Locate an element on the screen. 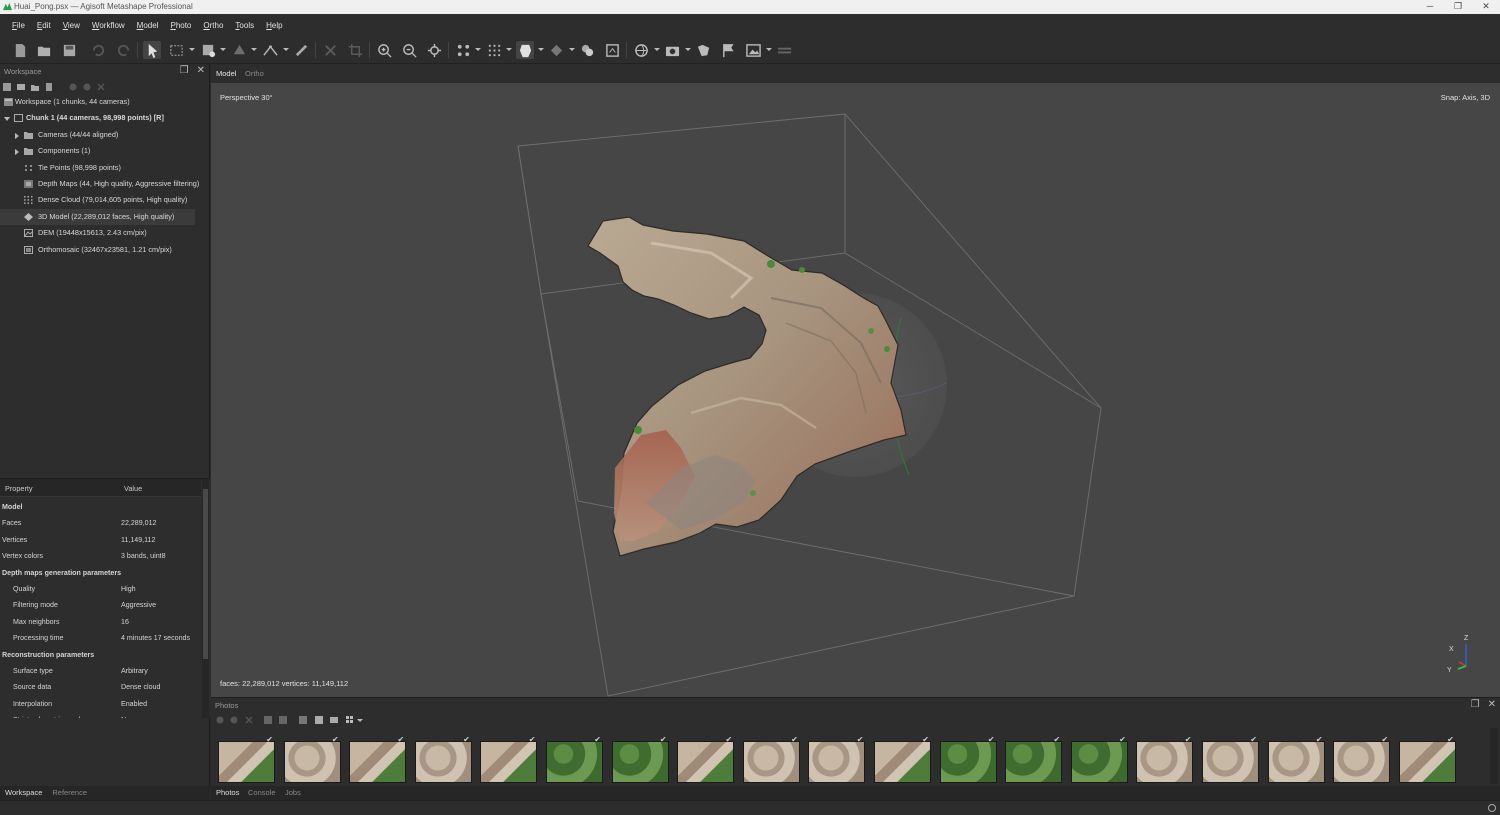 The width and height of the screenshot is (1500, 815). property-row: Processing time 4 minutes 17 seconds is located at coordinates (100, 638).